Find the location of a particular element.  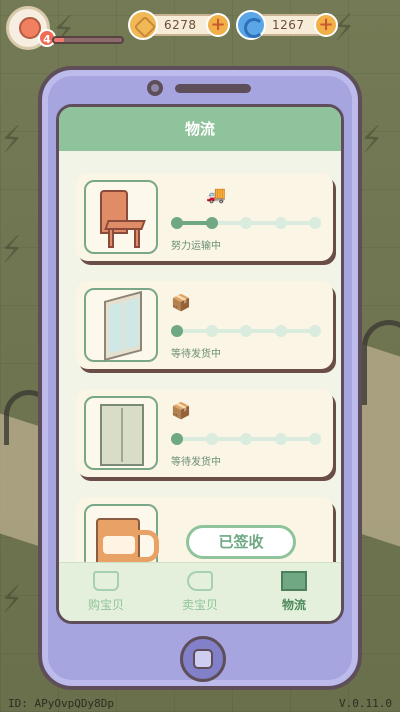

coin-counter: 6278 + is located at coordinates (179, 25).